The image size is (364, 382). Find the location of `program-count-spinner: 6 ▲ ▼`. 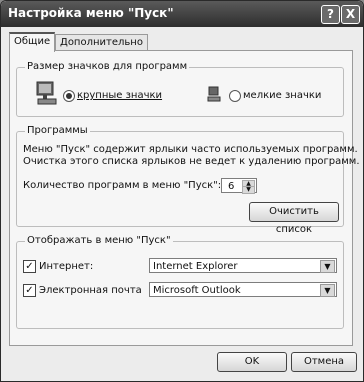

program-count-spinner: 6 ▲ ▼ is located at coordinates (239, 186).